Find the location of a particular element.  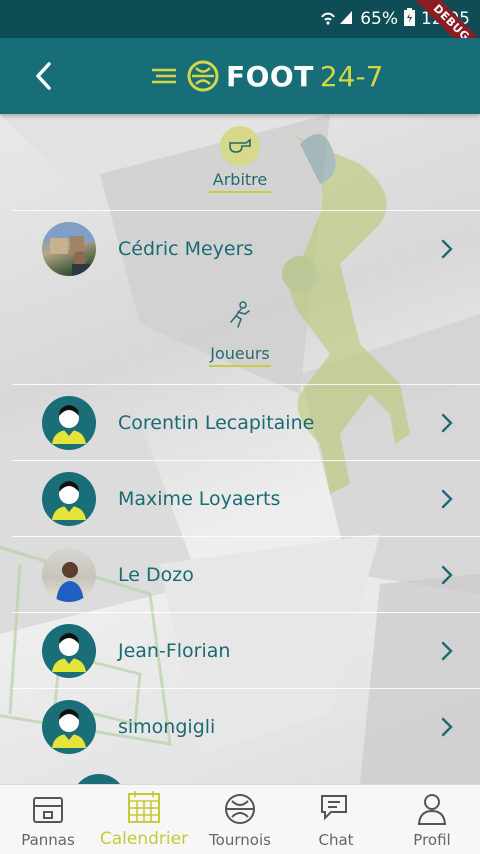

nav-chat: Chat is located at coordinates (336, 819).